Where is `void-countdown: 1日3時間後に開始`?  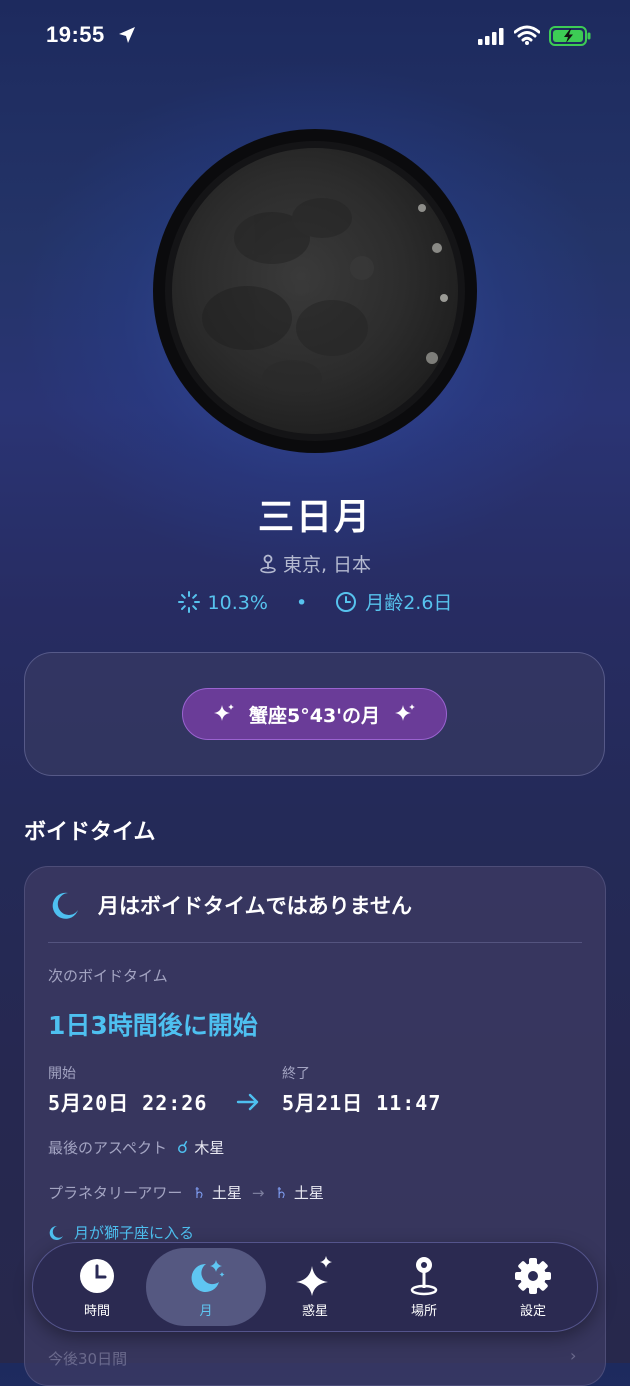 void-countdown: 1日3時間後に開始 is located at coordinates (153, 1025).